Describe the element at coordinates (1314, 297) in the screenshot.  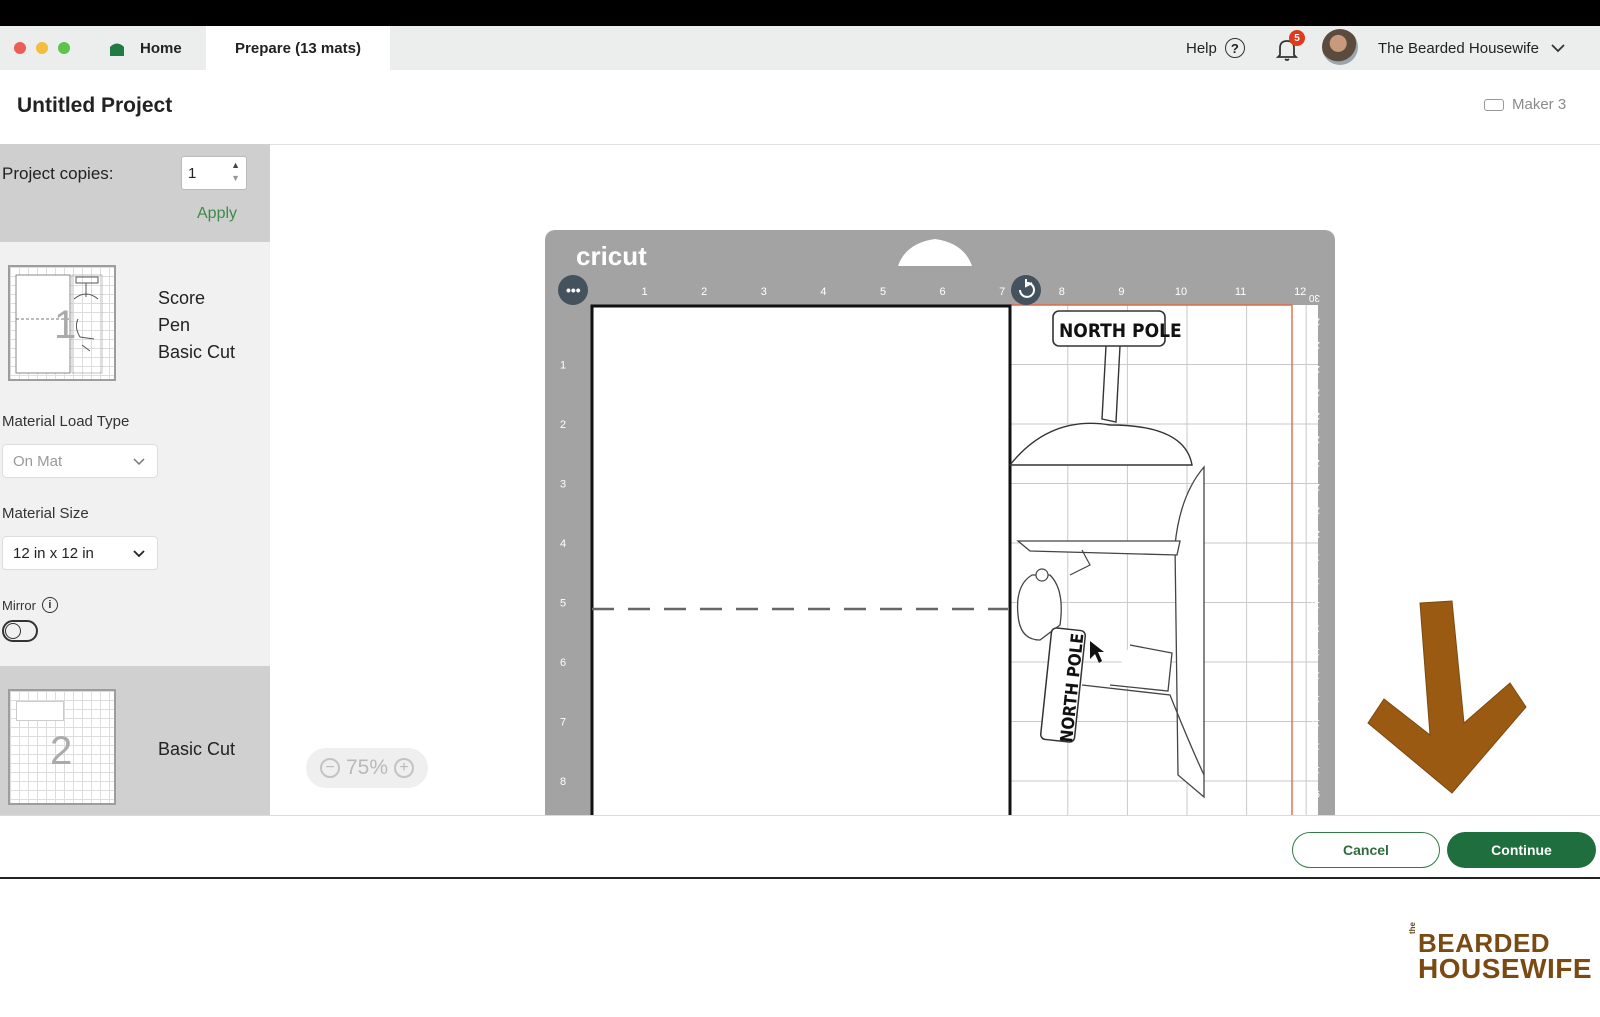
I see `y-ruler-right-tick: 30` at that location.